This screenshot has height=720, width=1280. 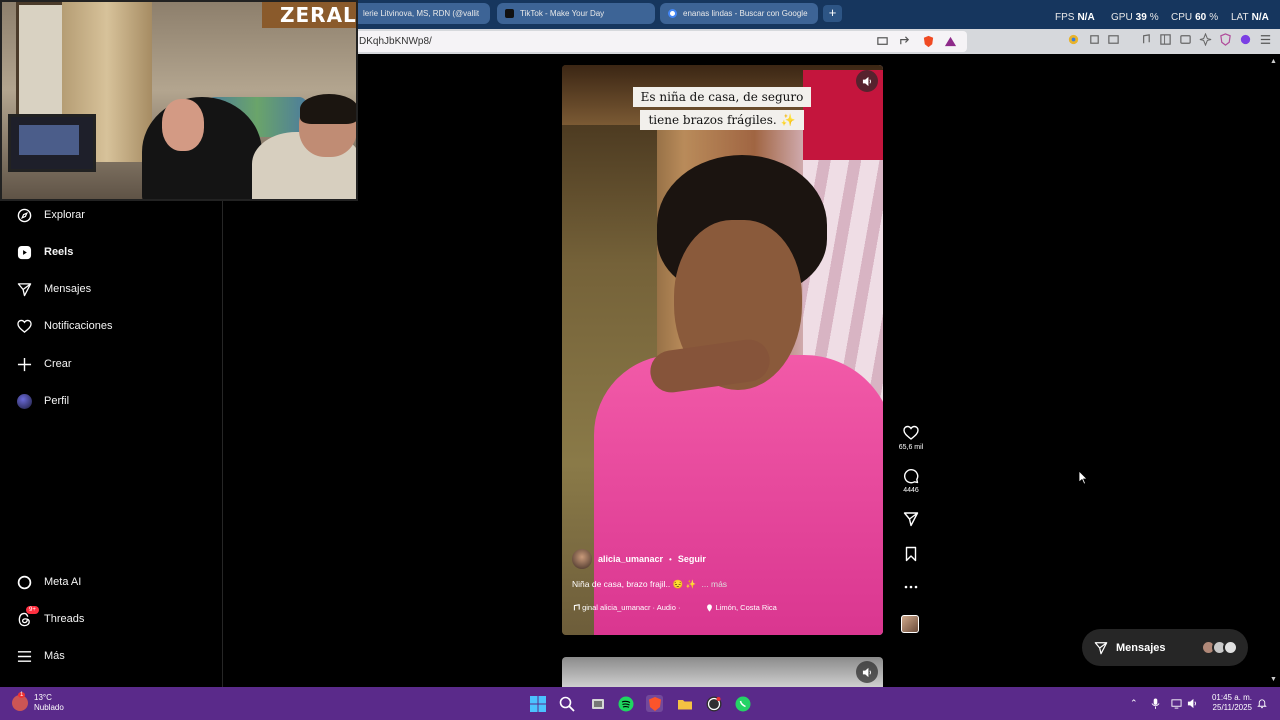 I want to click on profile-orb-icon, so click(x=1245, y=39).